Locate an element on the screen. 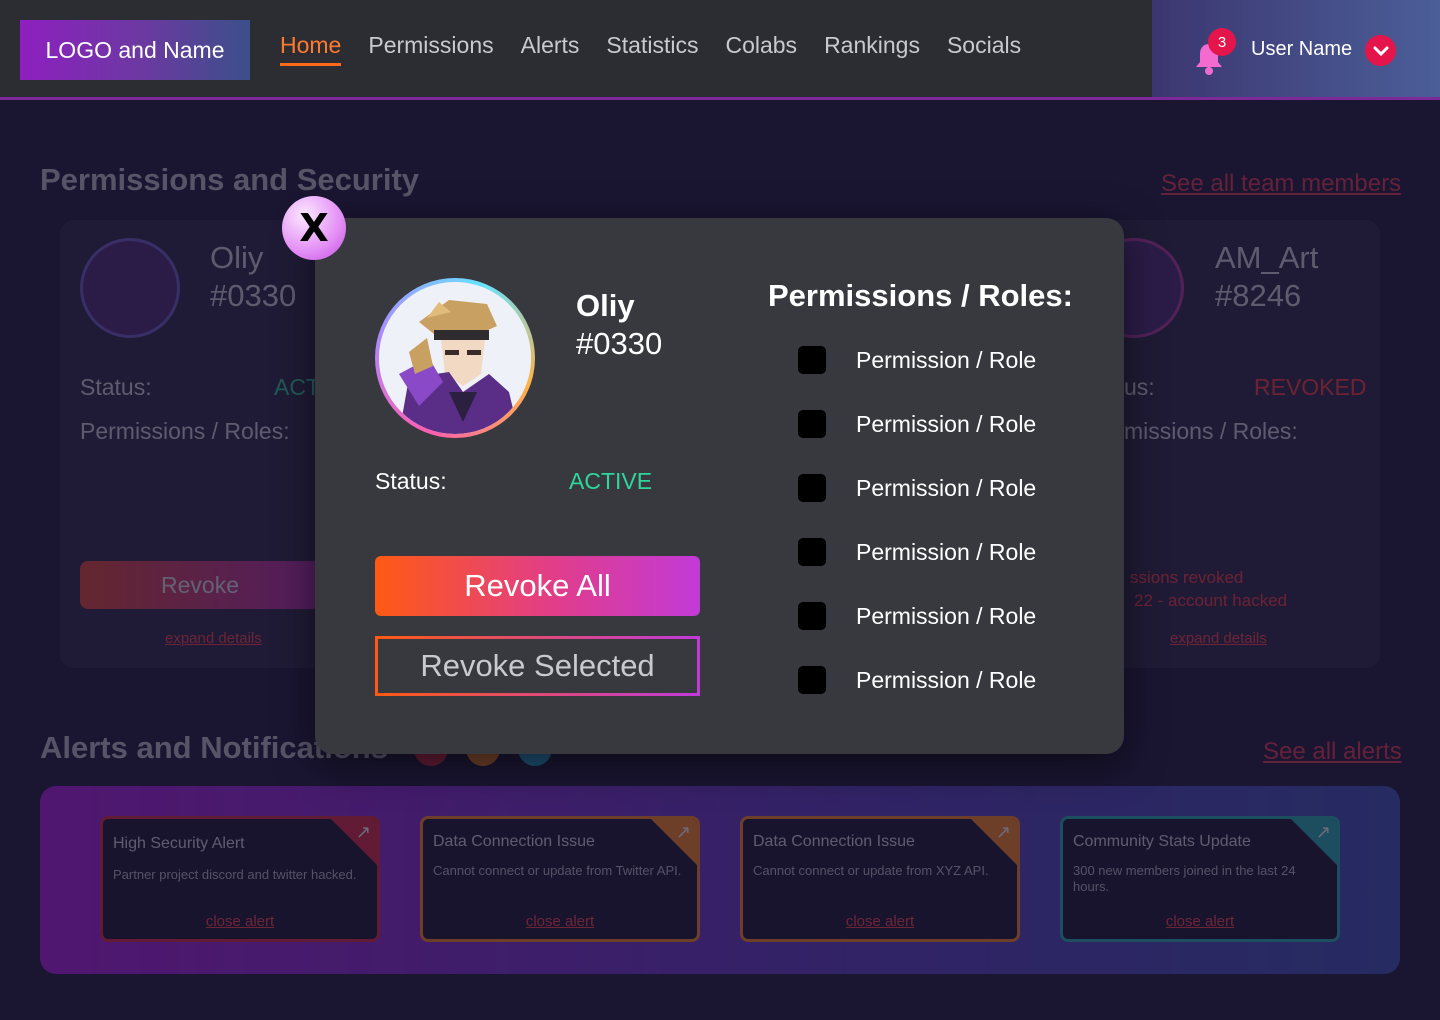 The width and height of the screenshot is (1440, 1020). alert-body: Cannot connect or update from XYZ API. is located at coordinates (871, 870).